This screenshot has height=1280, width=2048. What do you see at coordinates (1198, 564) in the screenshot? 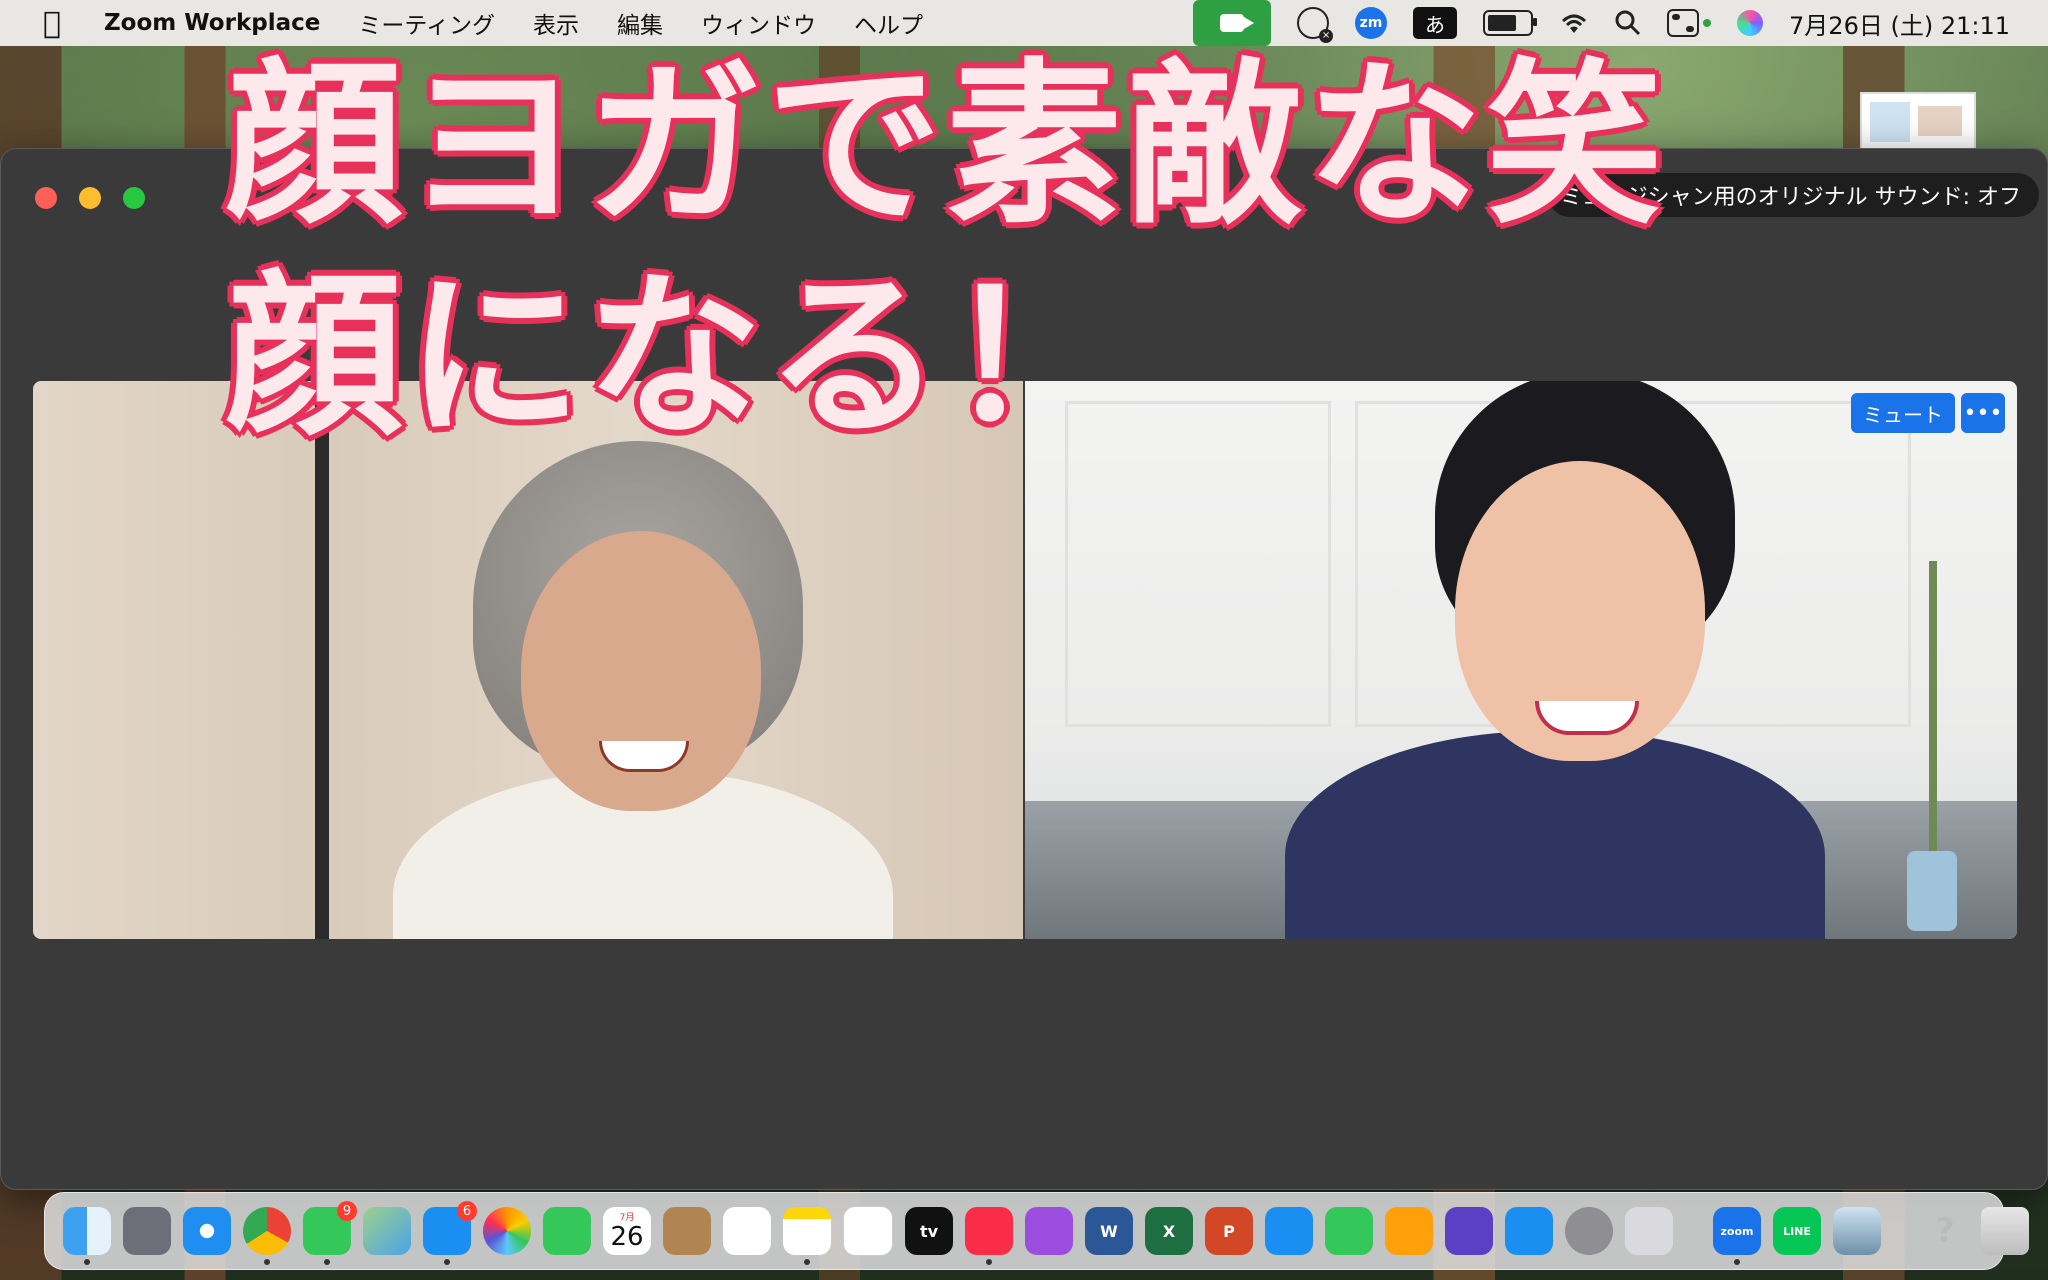
I see `wall-panel` at bounding box center [1198, 564].